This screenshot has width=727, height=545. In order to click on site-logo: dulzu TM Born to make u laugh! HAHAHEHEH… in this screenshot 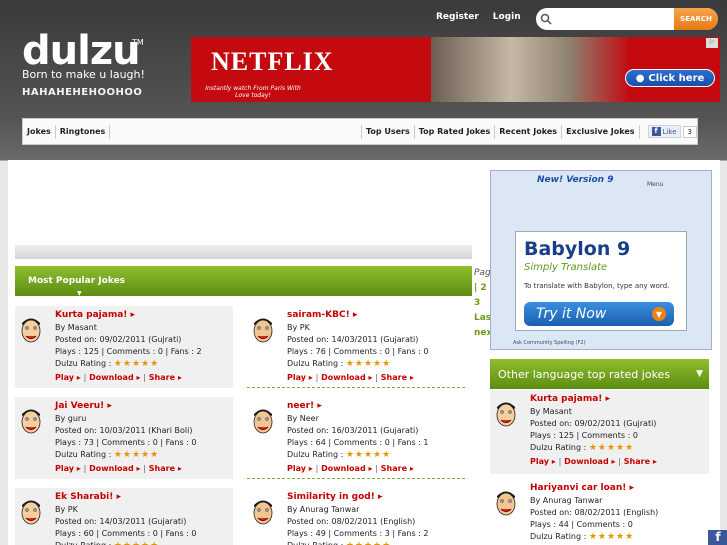, I will do `click(83, 64)`.